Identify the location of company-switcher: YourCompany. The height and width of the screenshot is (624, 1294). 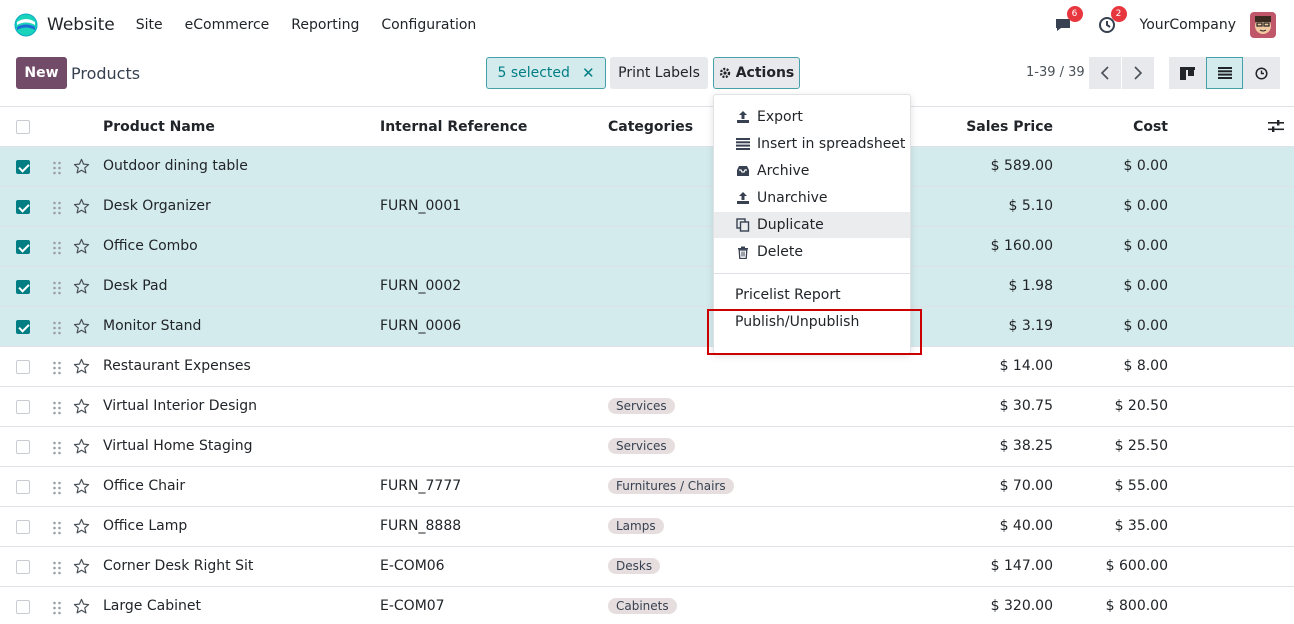
(1188, 25).